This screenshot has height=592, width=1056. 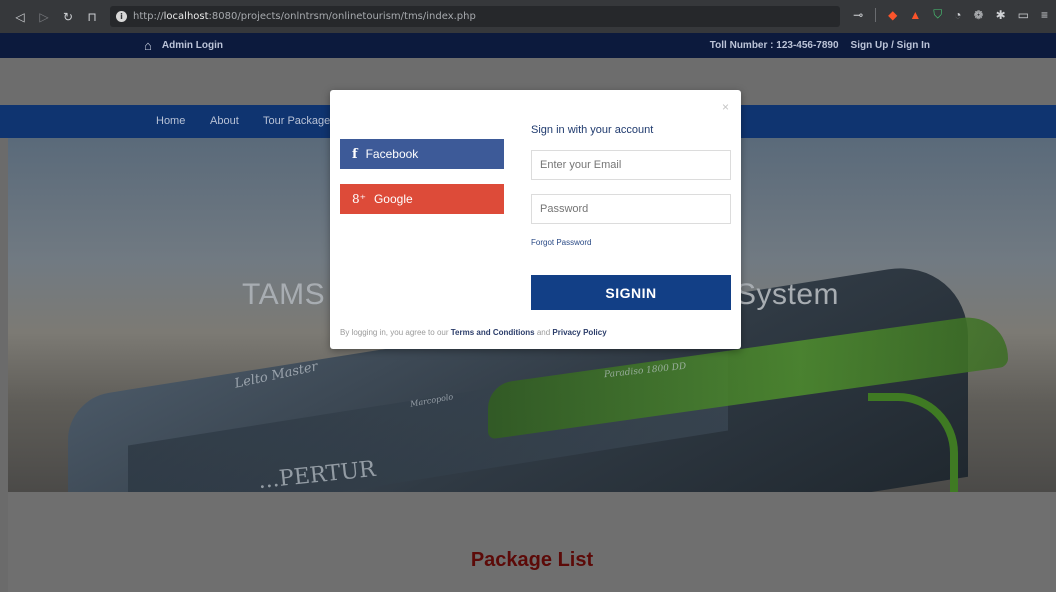 What do you see at coordinates (148, 45) in the screenshot?
I see `home-icon: ⌂` at bounding box center [148, 45].